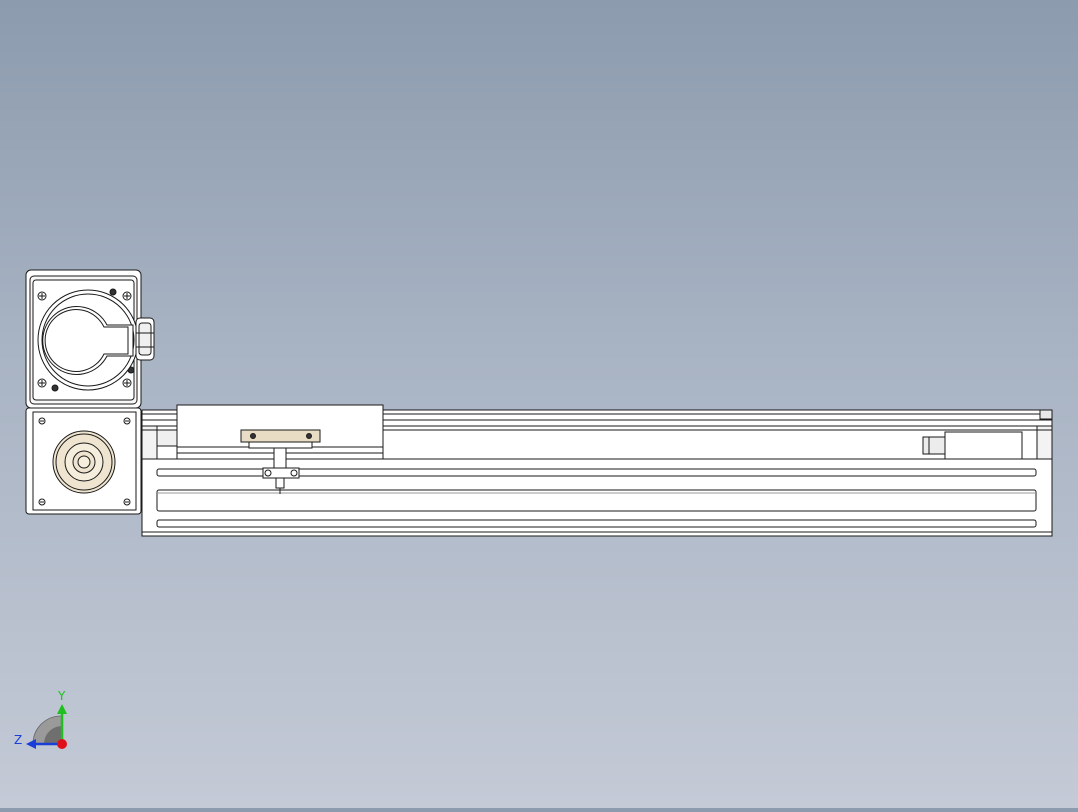  Describe the element at coordinates (18, 740) in the screenshot. I see `z-axis-label: Z` at that location.